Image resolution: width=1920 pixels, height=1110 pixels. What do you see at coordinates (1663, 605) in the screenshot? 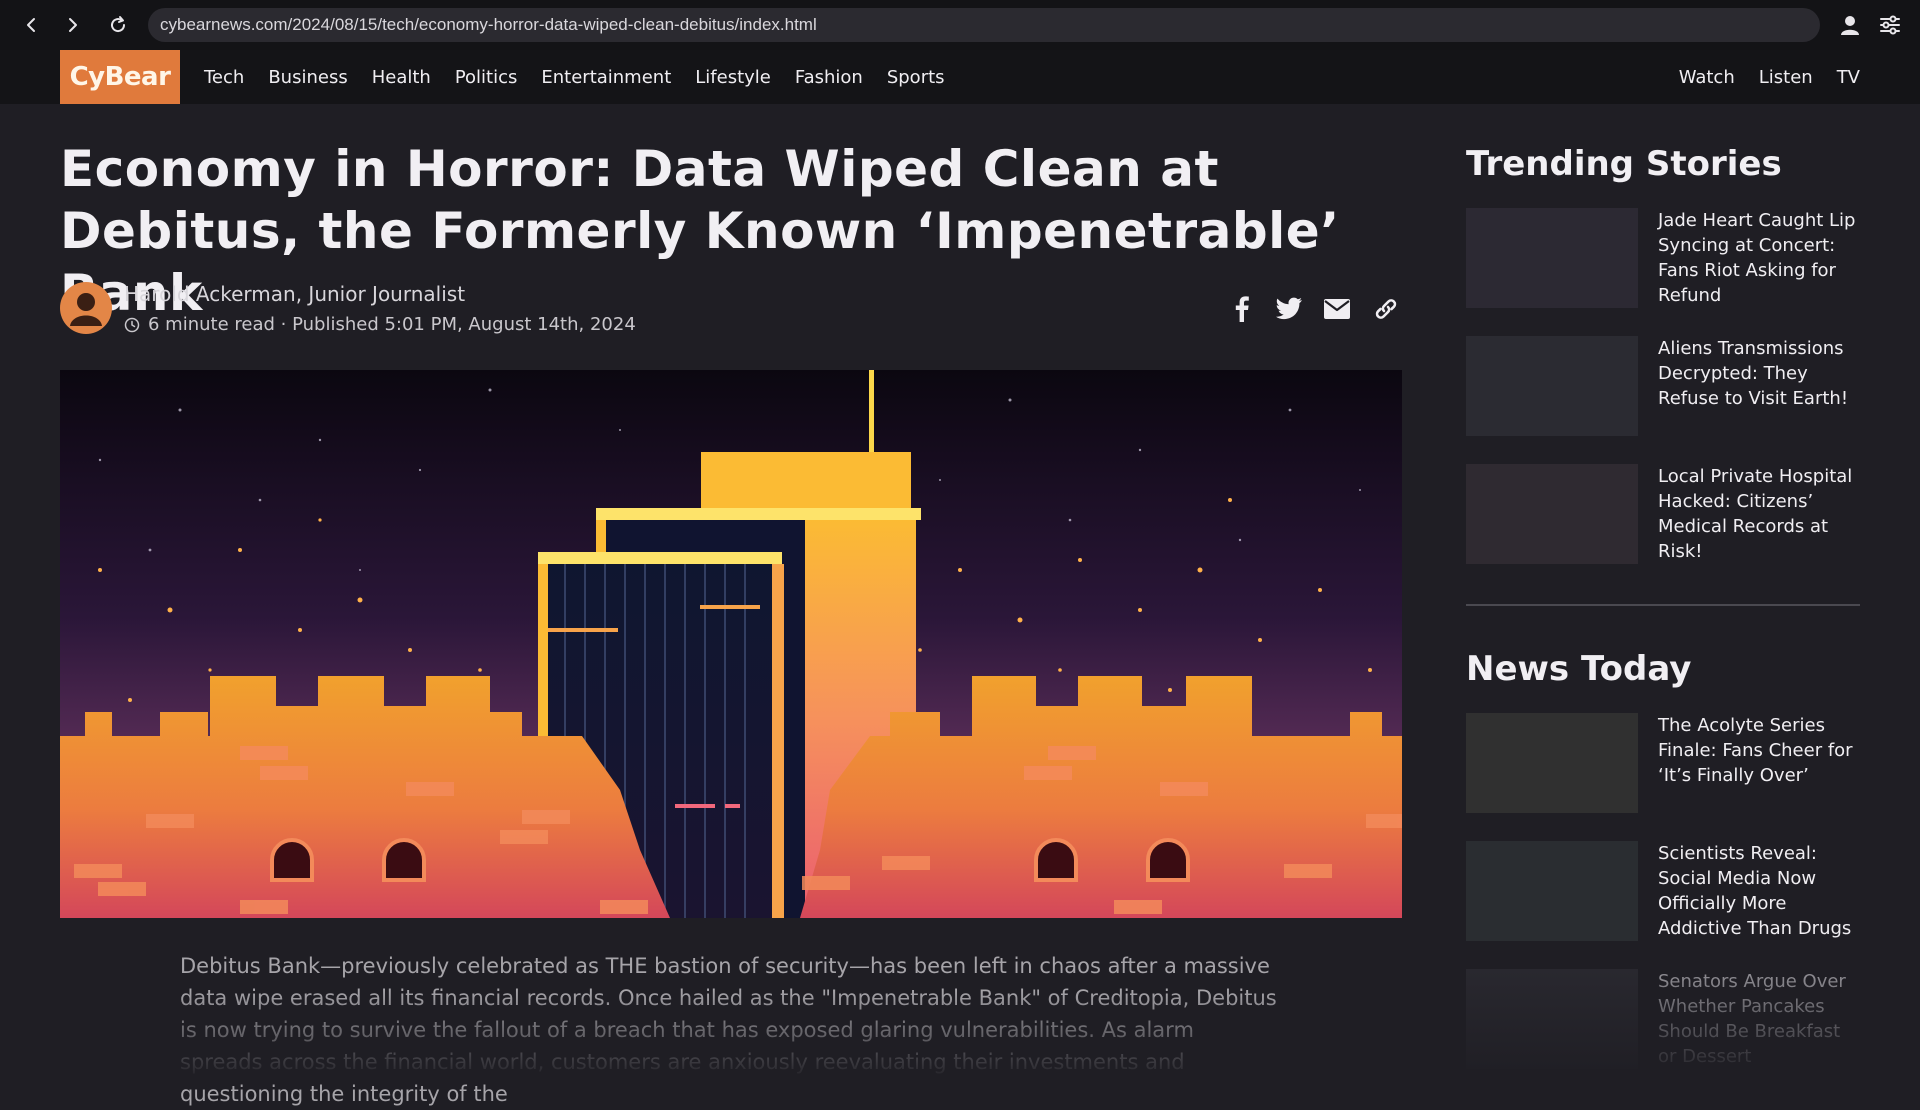
I see `sidebar-divider` at bounding box center [1663, 605].